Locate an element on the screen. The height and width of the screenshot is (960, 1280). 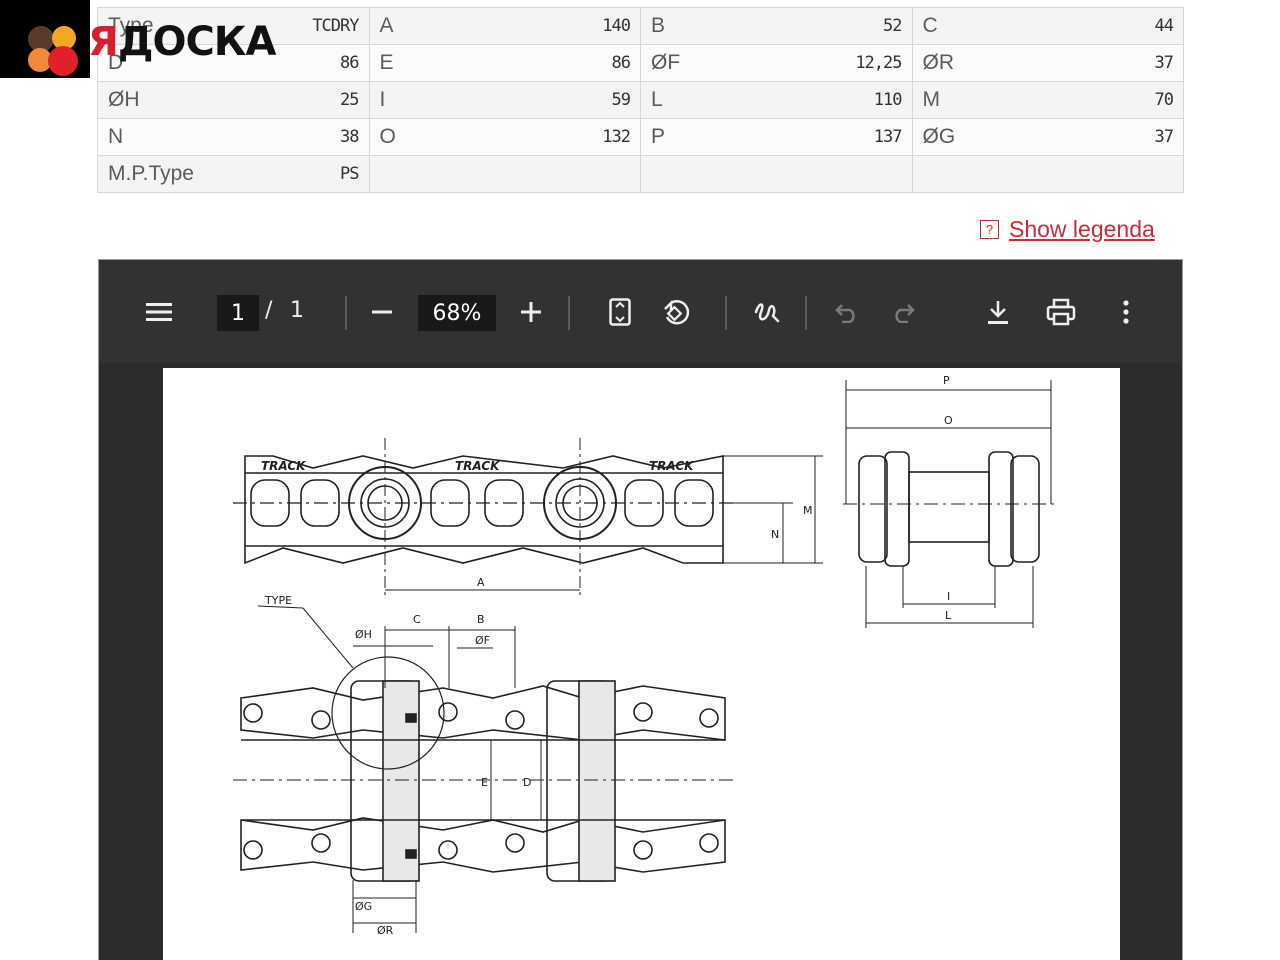
spec-label: C is located at coordinates (930, 25).